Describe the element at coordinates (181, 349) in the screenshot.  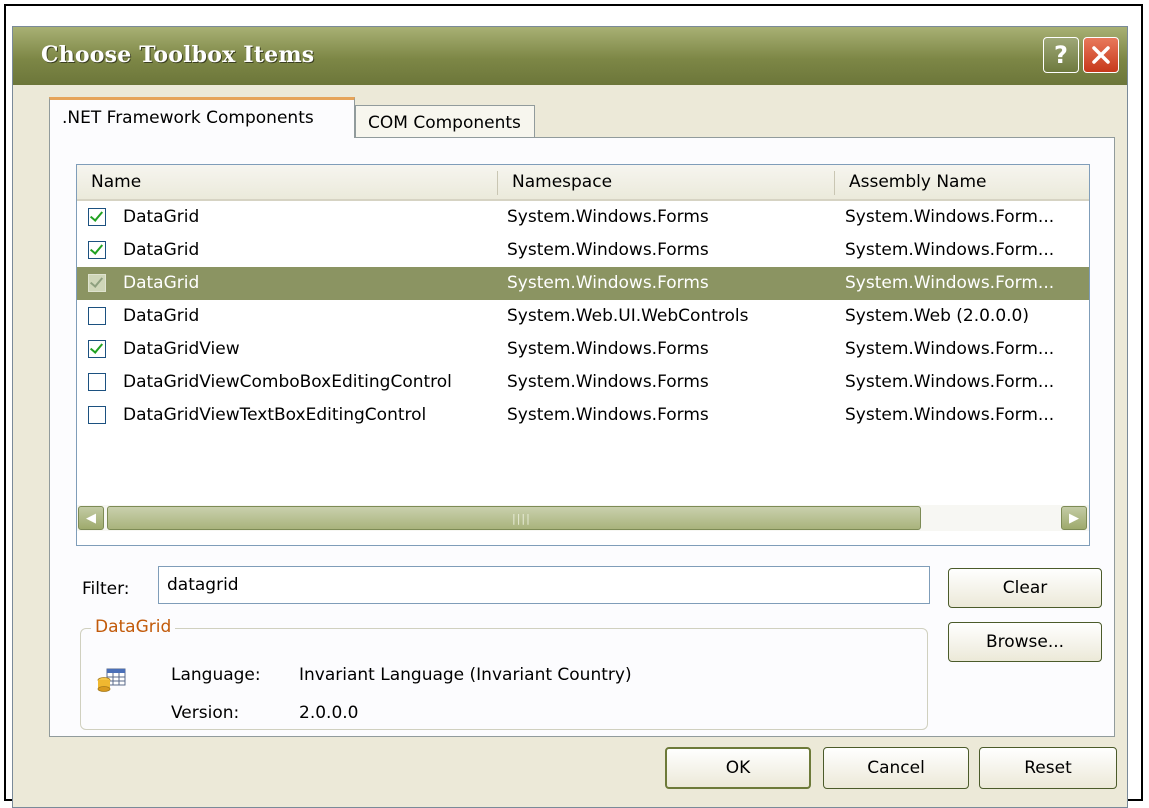
I see `item-name: DataGridView` at that location.